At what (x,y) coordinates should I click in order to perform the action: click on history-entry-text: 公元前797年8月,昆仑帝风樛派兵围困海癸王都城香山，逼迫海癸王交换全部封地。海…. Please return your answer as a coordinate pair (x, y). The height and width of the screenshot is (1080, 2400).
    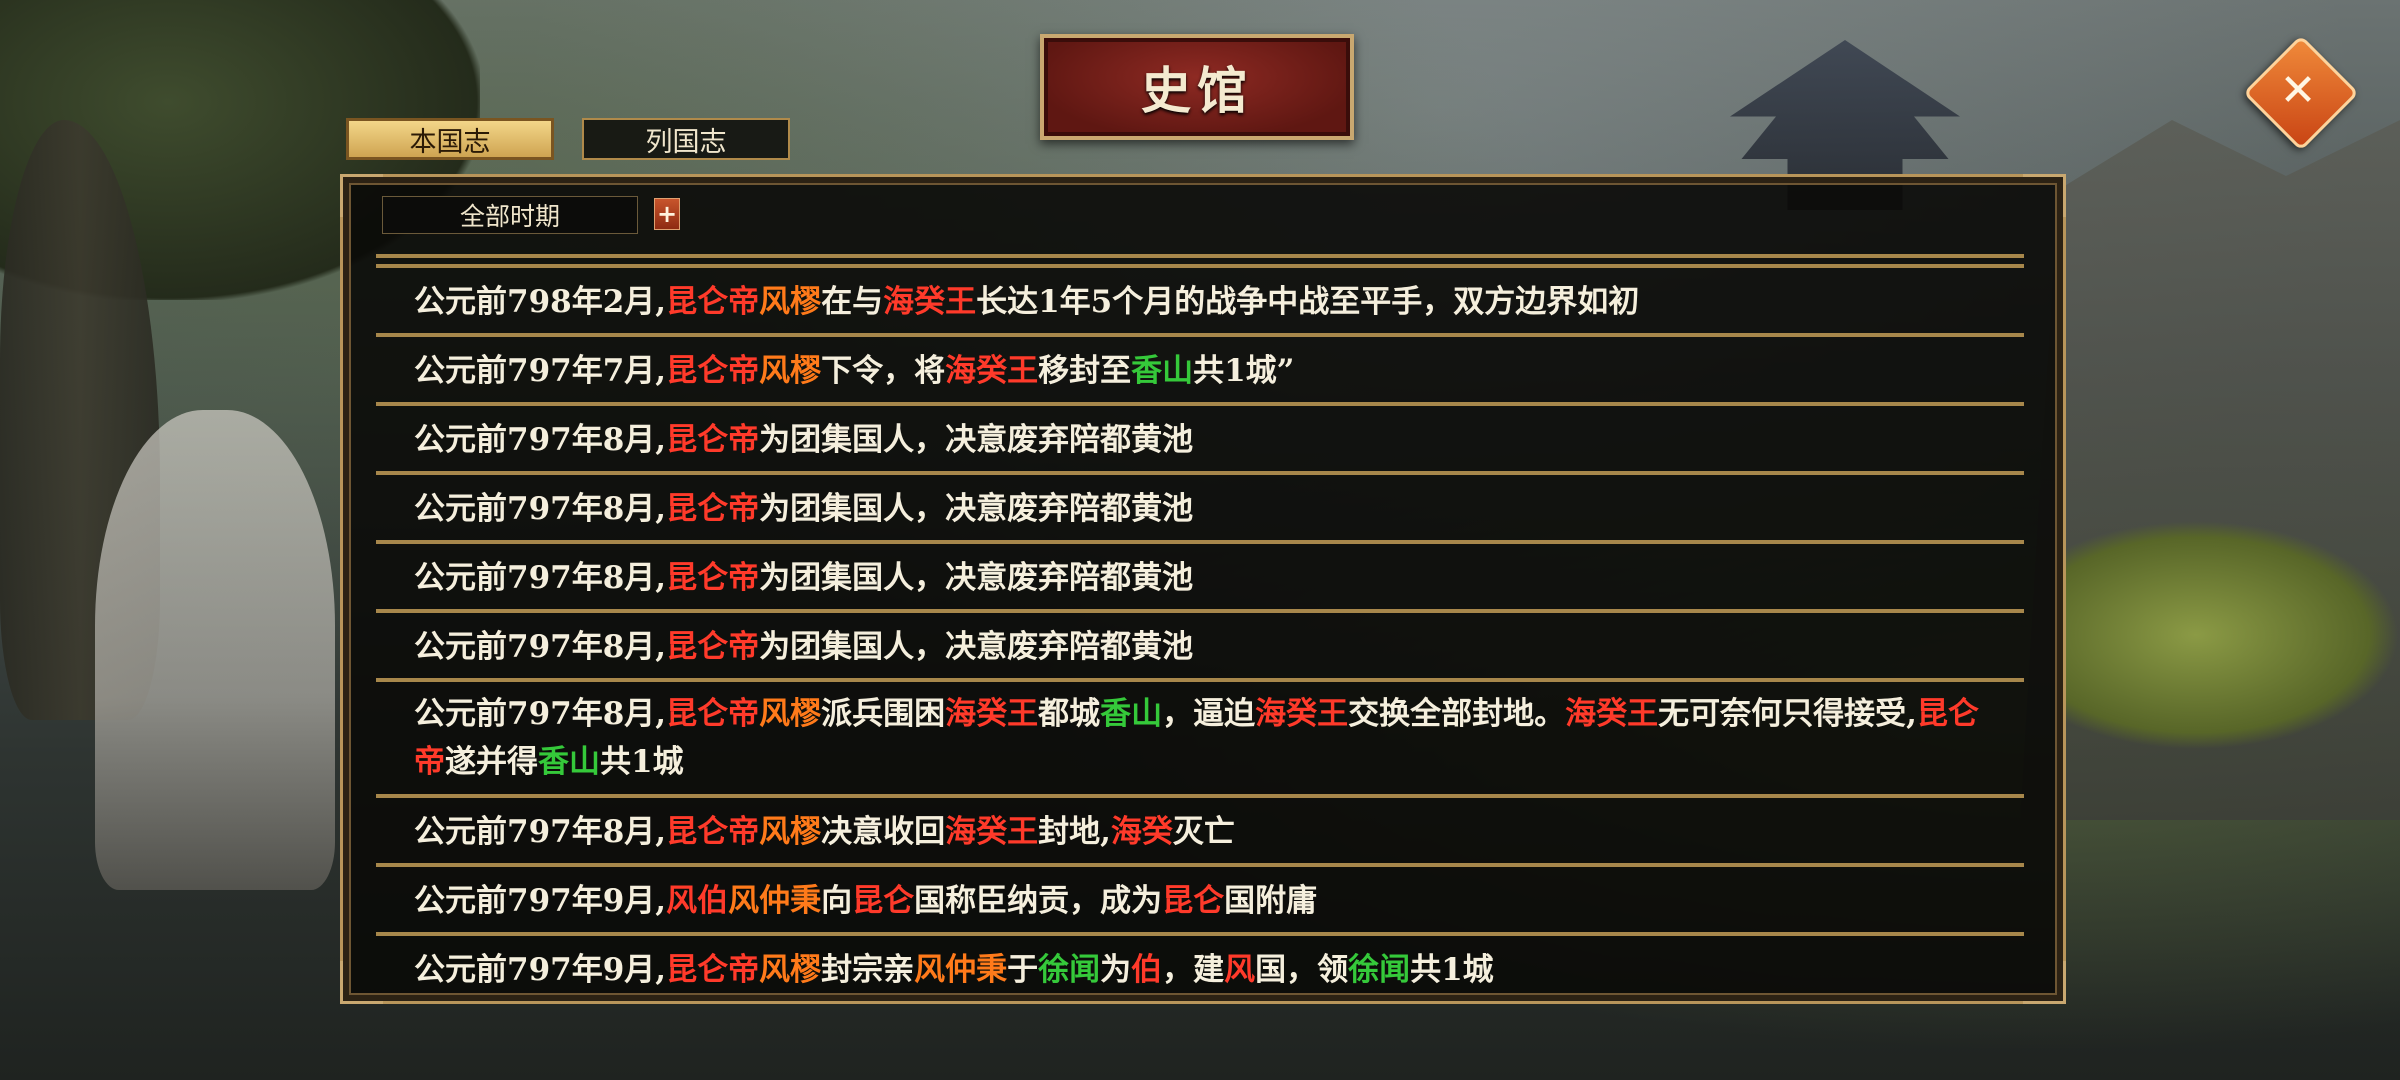
    Looking at the image, I should click on (1209, 738).